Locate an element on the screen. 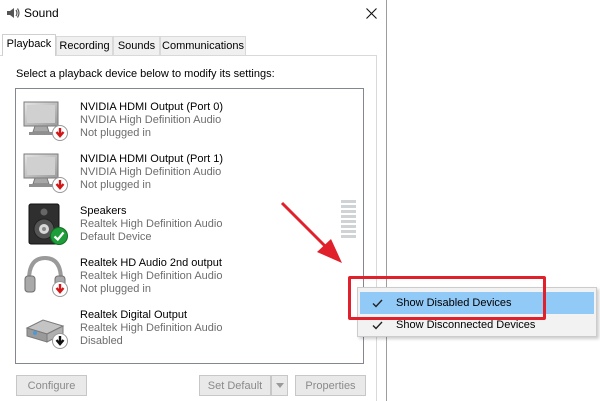 Image resolution: width=600 pixels, height=401 pixels. tab-recording: Recording is located at coordinates (84, 45).